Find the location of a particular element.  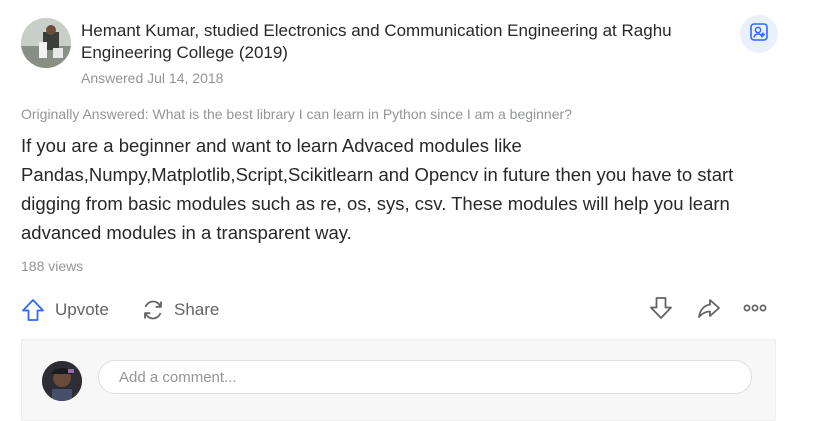

more-options-button is located at coordinates (755, 310).